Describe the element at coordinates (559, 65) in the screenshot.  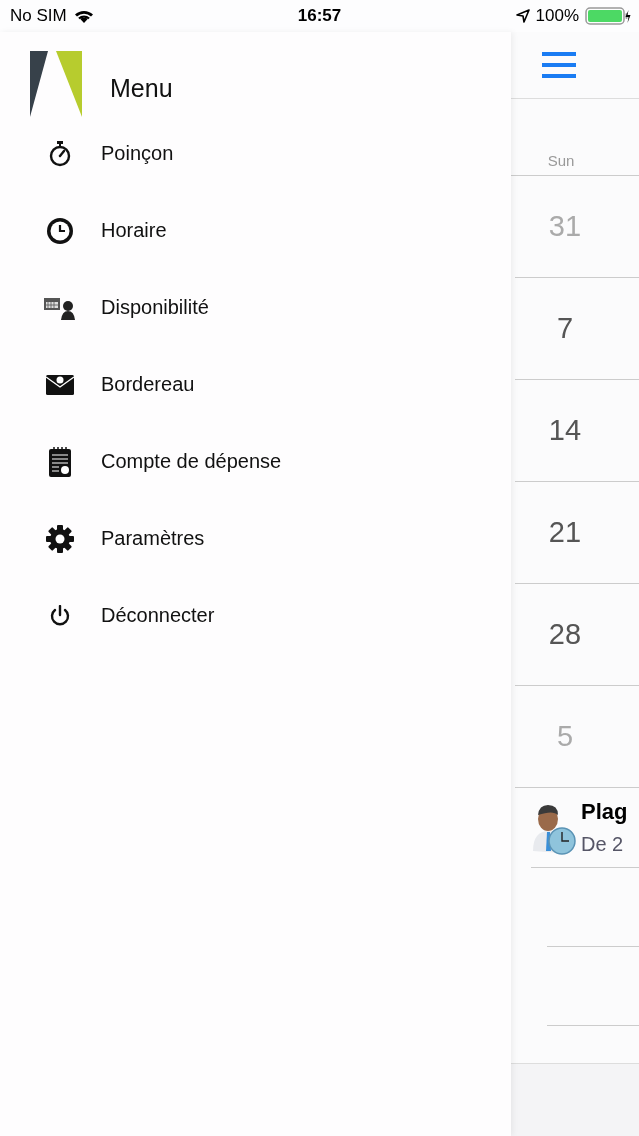
I see `menu-icon` at that location.